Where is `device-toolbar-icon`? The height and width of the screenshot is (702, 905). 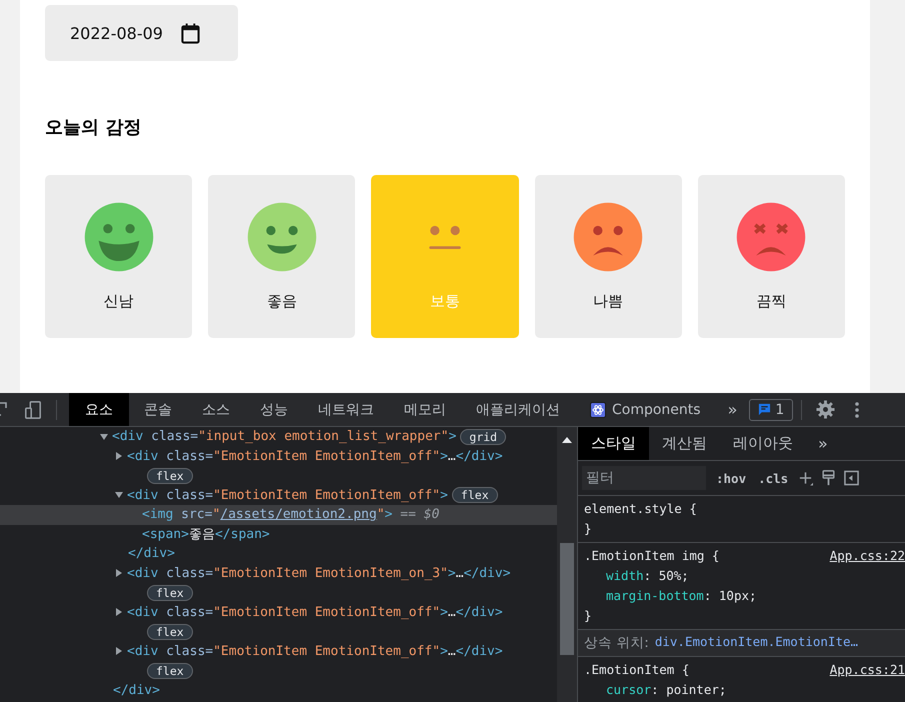
device-toolbar-icon is located at coordinates (33, 409).